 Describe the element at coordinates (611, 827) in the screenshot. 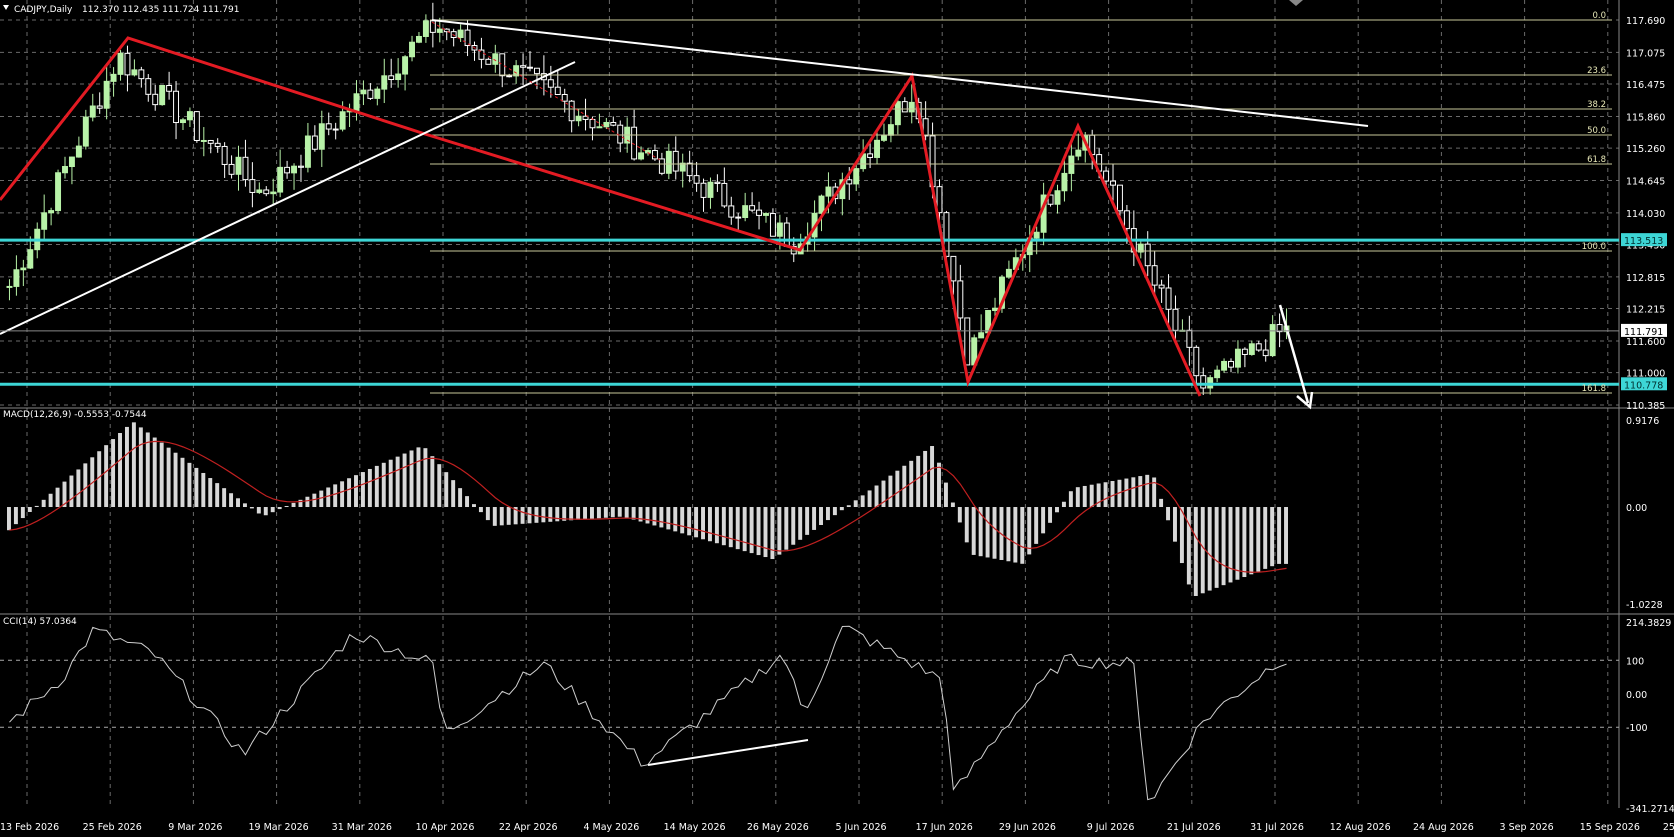

I see `date-axis-label: 4 May 2026` at that location.